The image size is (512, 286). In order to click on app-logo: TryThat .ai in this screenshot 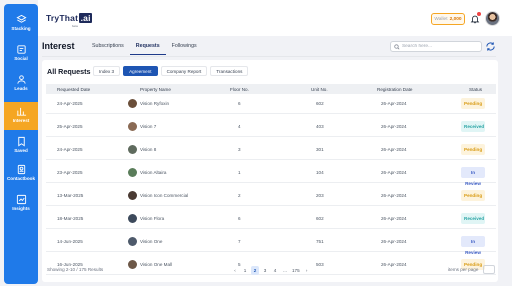, I will do `click(69, 18)`.